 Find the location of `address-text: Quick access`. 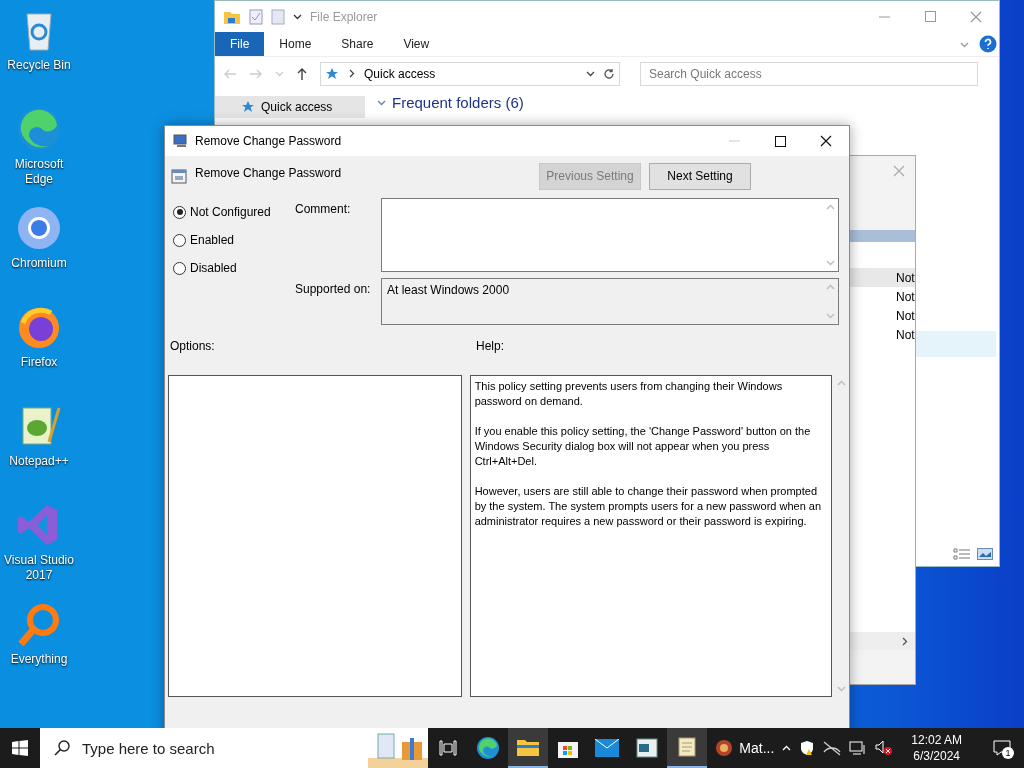

address-text: Quick access is located at coordinates (400, 73).